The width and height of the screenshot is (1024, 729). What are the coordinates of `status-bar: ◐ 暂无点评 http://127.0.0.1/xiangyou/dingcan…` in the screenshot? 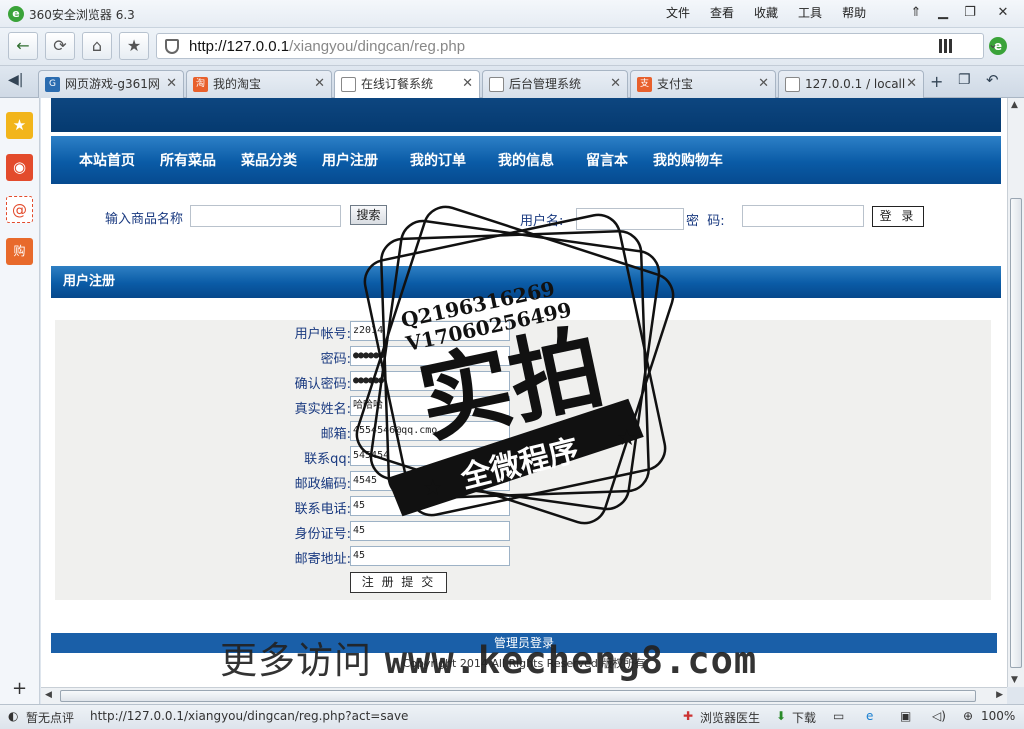 It's located at (512, 716).